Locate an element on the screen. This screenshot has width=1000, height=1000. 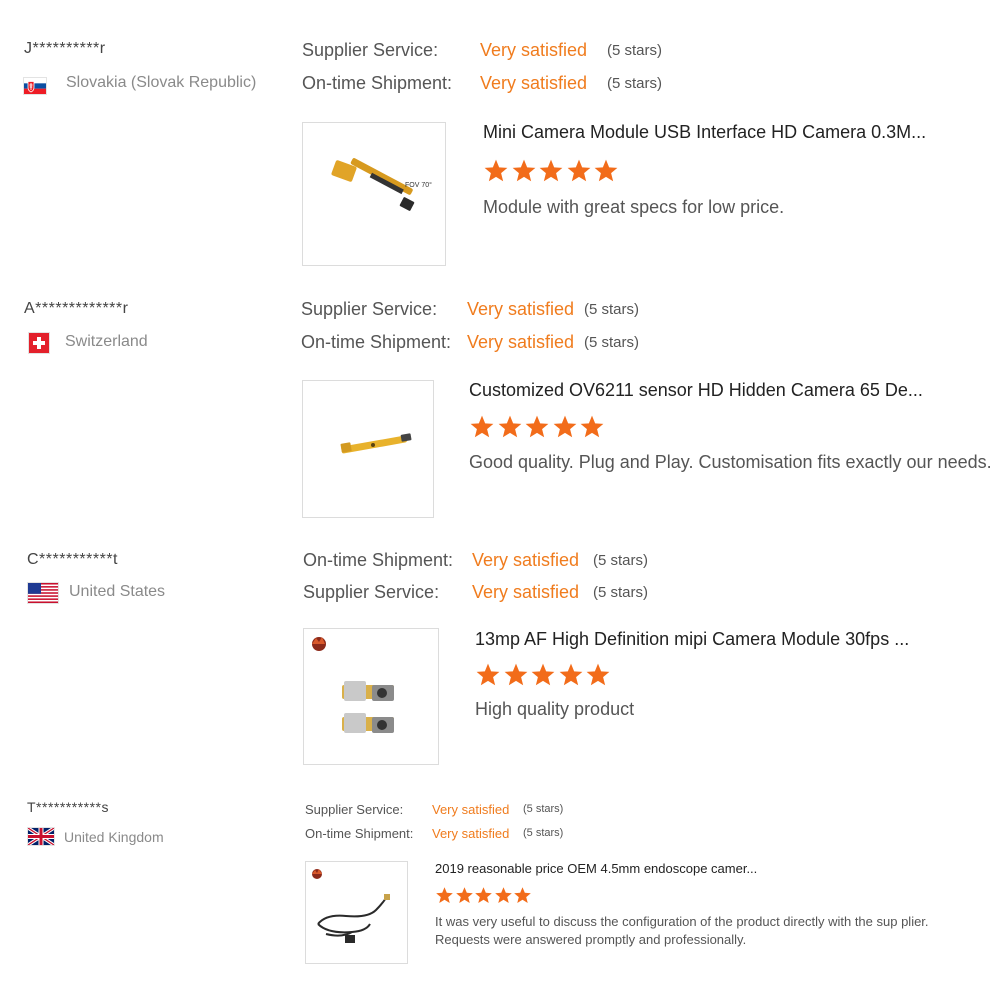
product-image-caption: FOV 70° is located at coordinates (418, 185).